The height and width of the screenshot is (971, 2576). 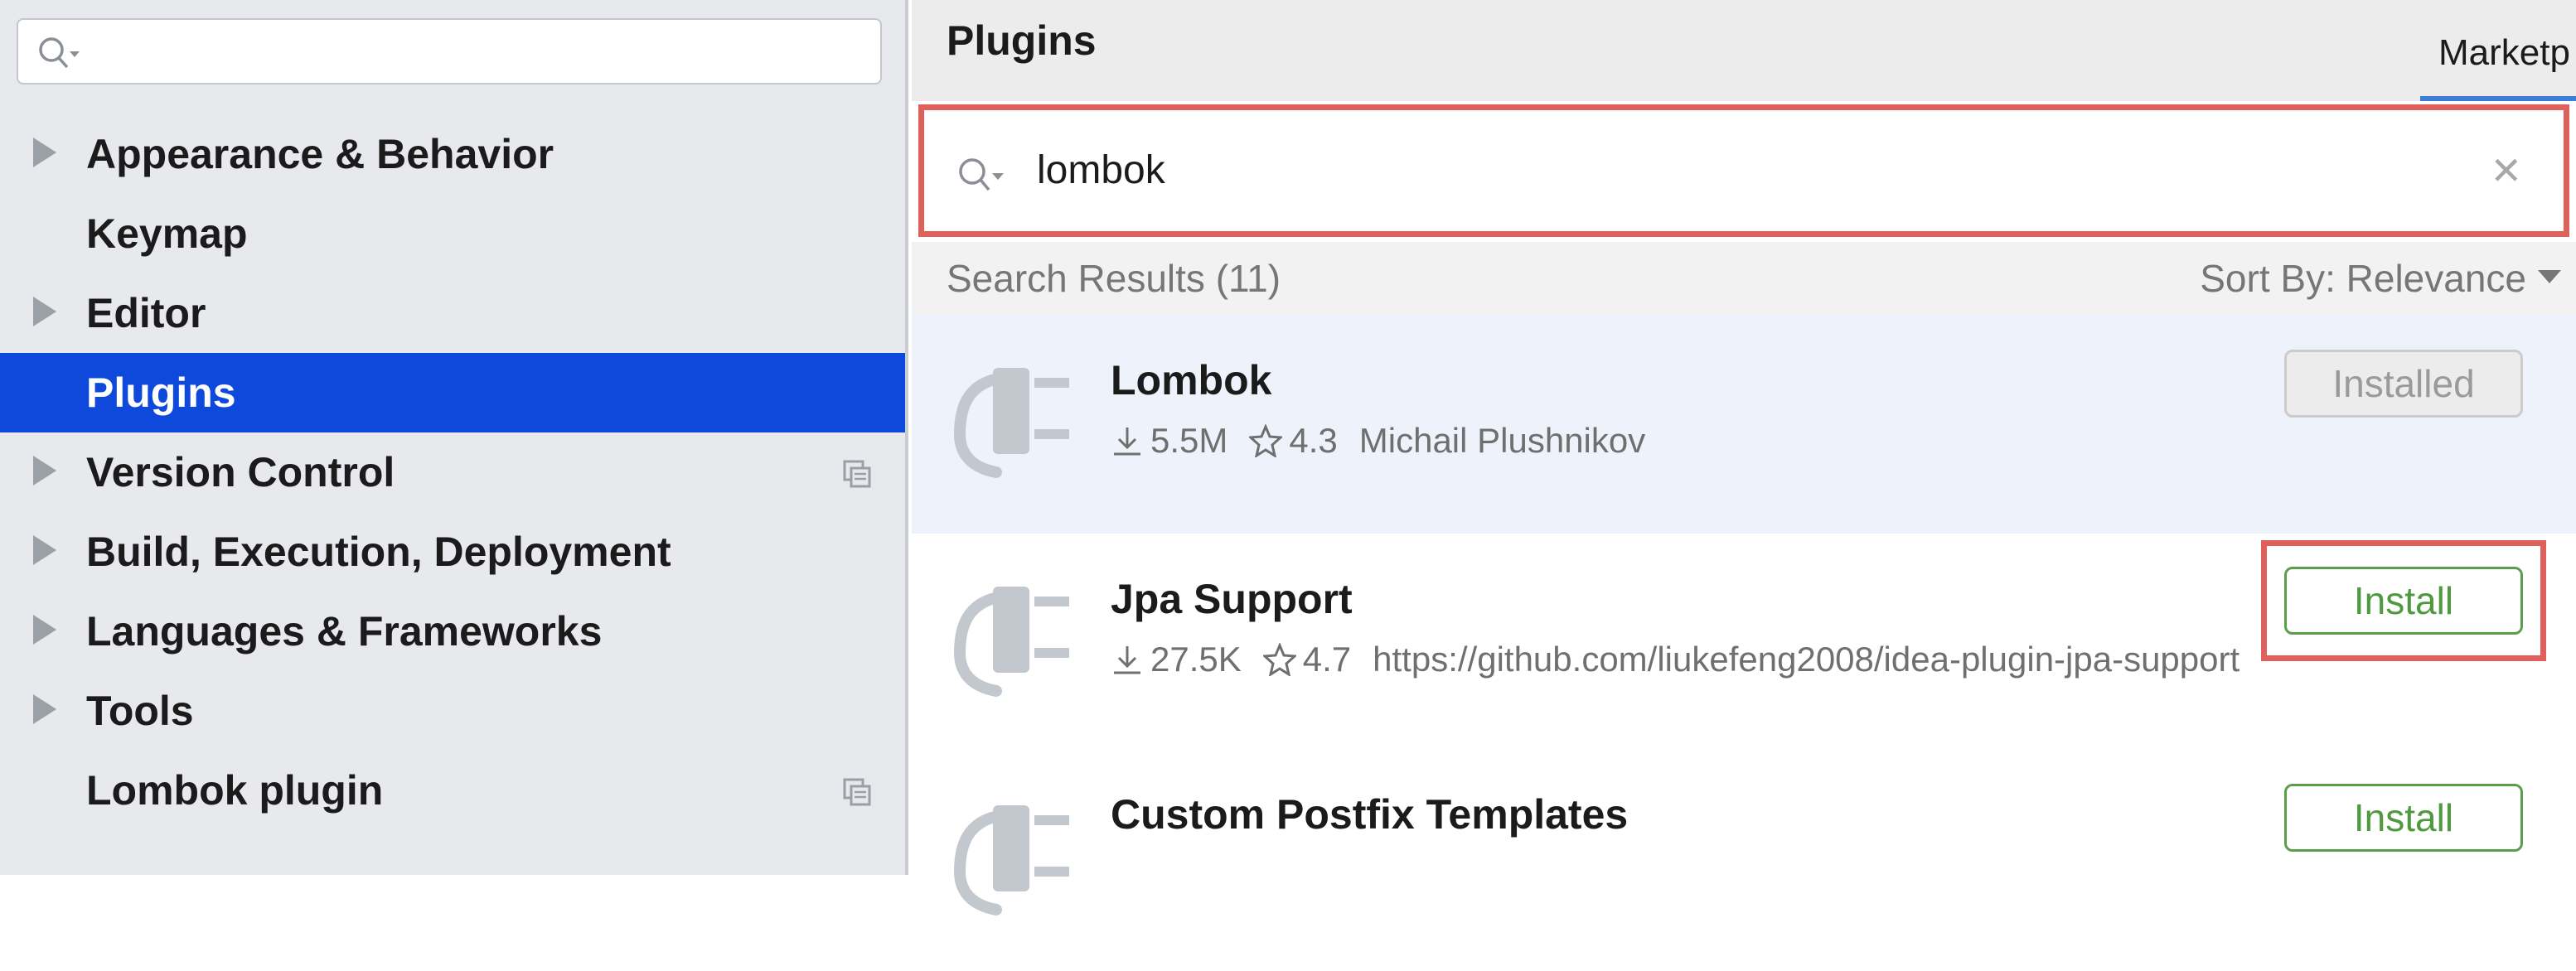 I want to click on rating-value: 4.7, so click(x=1327, y=659).